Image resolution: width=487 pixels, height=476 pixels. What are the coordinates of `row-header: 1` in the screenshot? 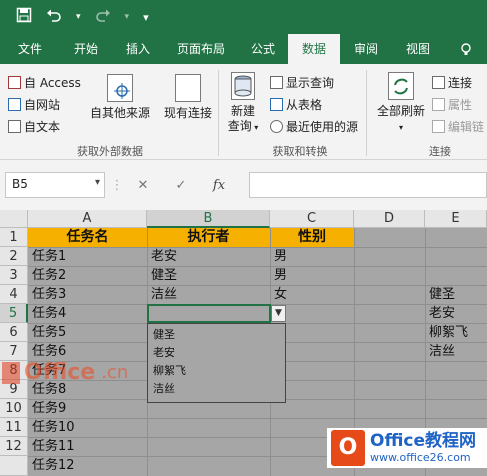 It's located at (14, 237).